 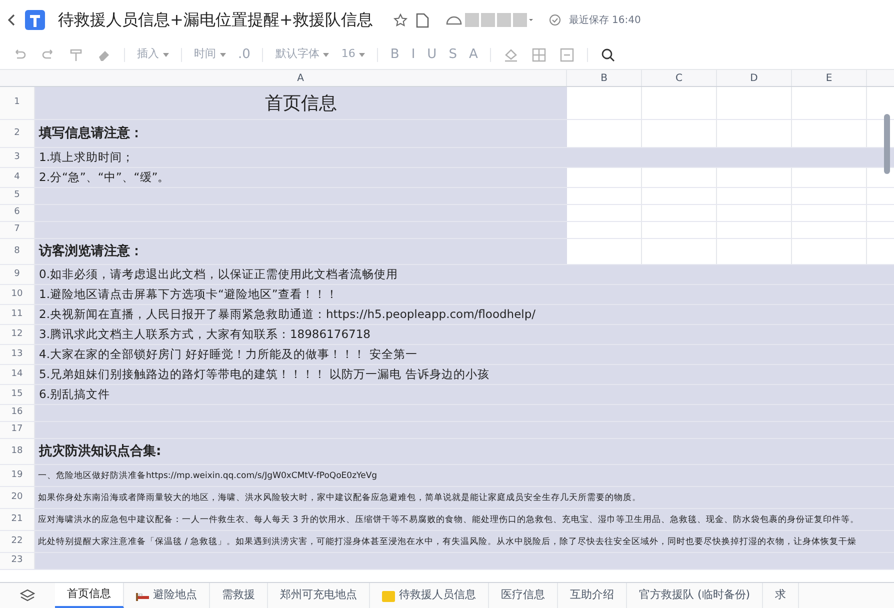 What do you see at coordinates (523, 595) in the screenshot?
I see `sheet-tab: 医疗信息` at bounding box center [523, 595].